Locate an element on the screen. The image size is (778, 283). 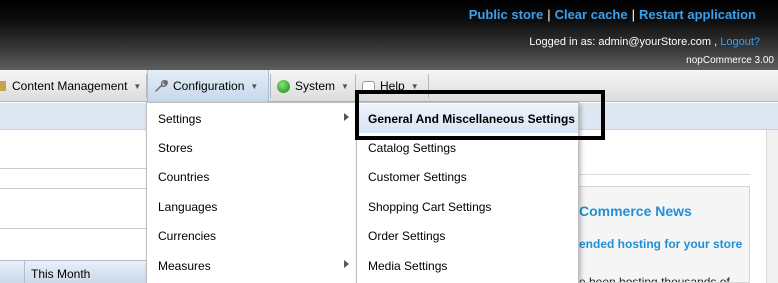
menu-item-label: Media Settings is located at coordinates (408, 265).